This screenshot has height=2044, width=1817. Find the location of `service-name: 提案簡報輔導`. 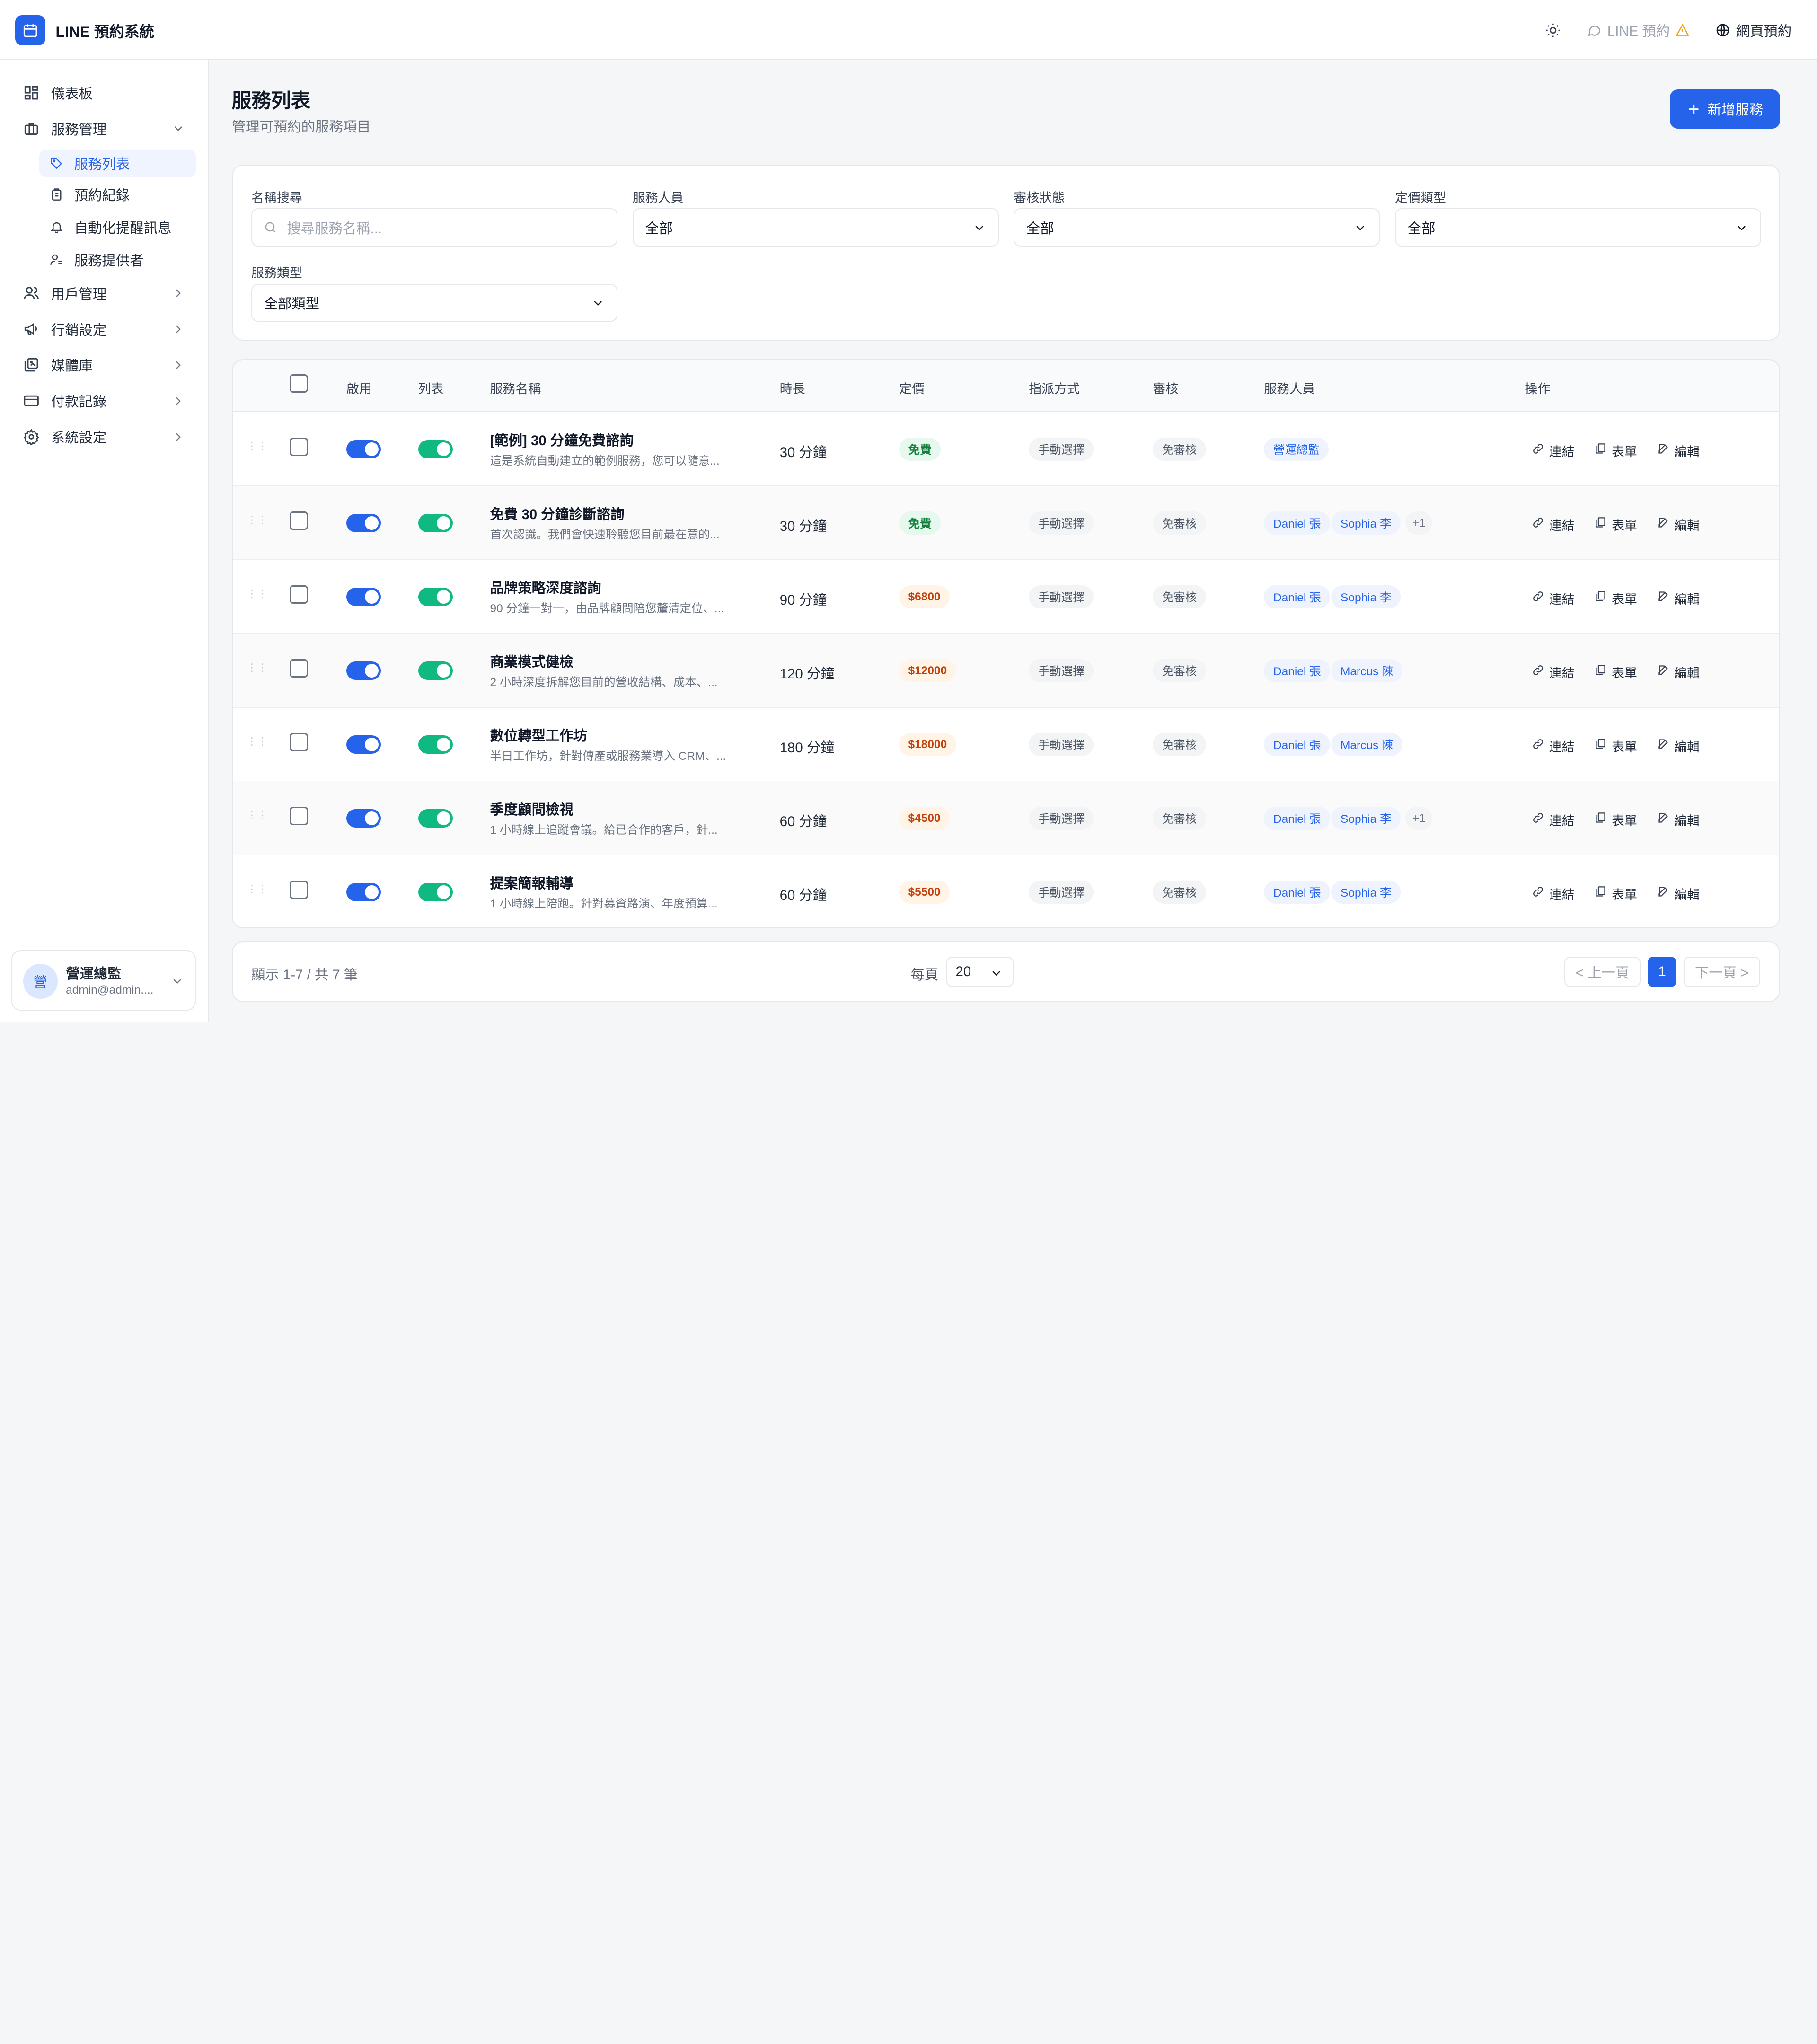

service-name: 提案簡報輔導 is located at coordinates (532, 882).